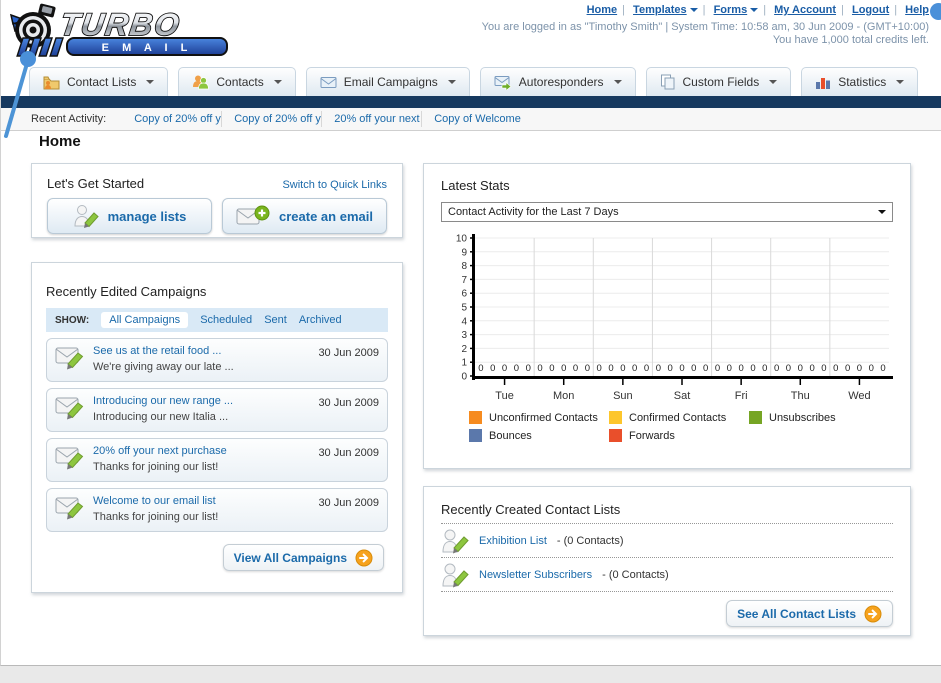 The width and height of the screenshot is (941, 683). Describe the element at coordinates (69, 508) in the screenshot. I see `envelope-pencil-icon` at that location.